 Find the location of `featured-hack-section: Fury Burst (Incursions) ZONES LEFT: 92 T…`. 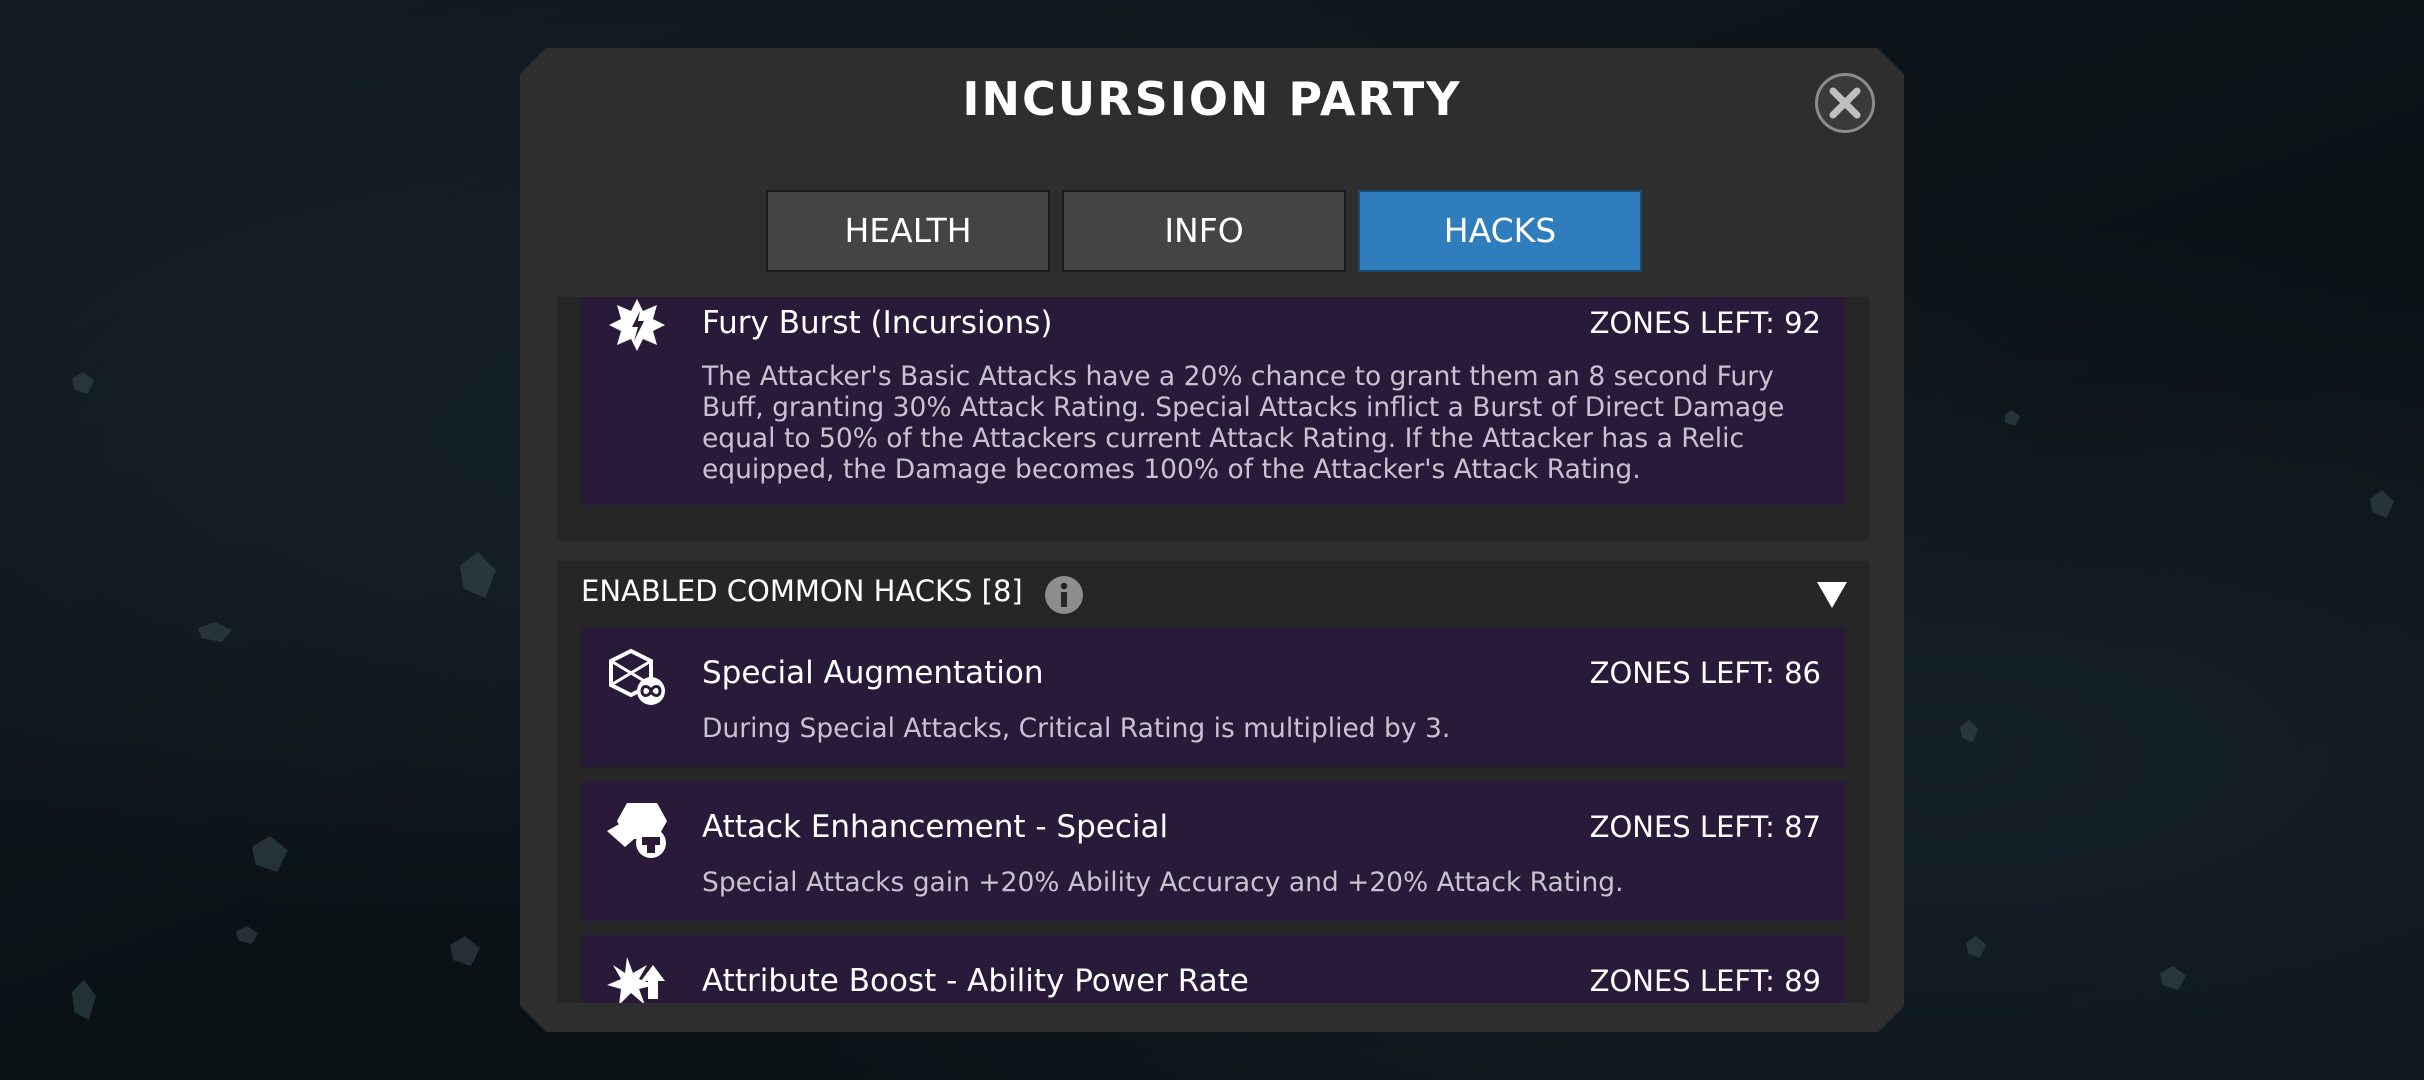

featured-hack-section: Fury Burst (Incursions) ZONES LEFT: 92 T… is located at coordinates (1213, 419).